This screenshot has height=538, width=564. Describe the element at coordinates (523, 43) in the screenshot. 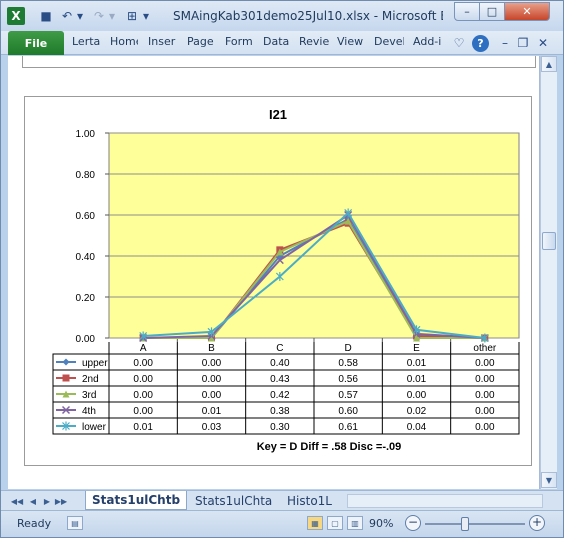

I see `workbook-restore-icon: ❐` at that location.